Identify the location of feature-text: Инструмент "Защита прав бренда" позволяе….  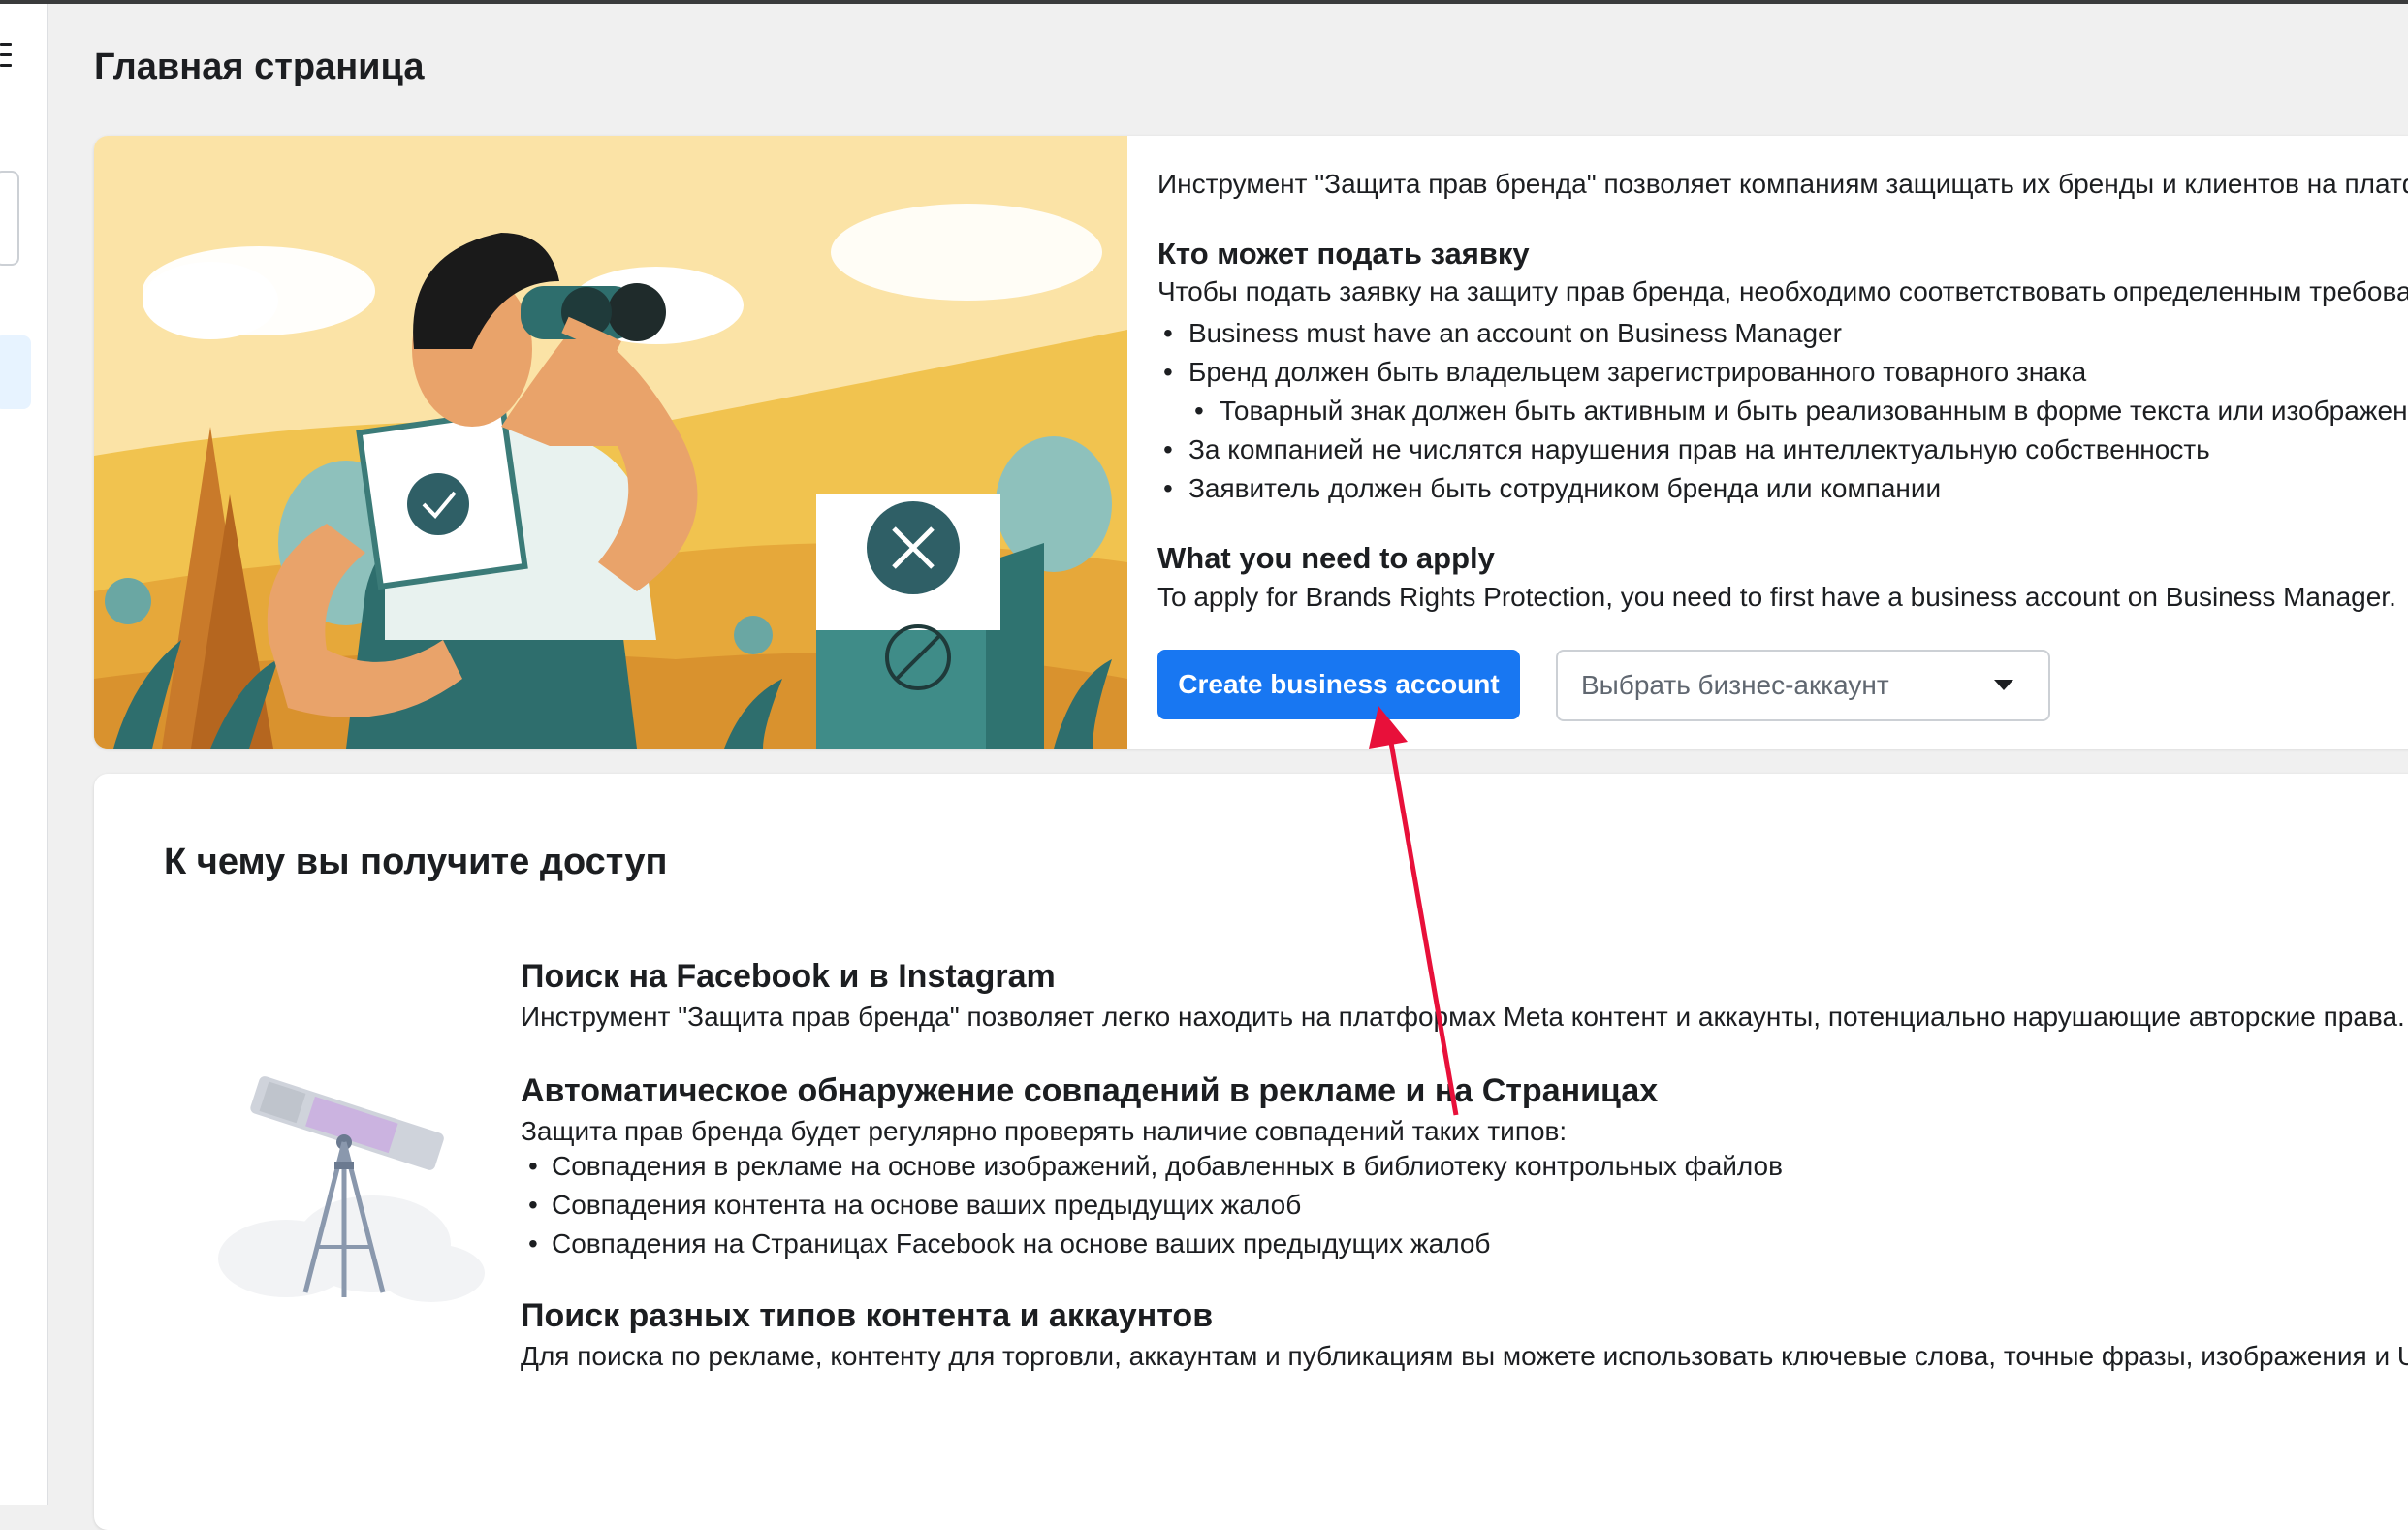
(1463, 1017).